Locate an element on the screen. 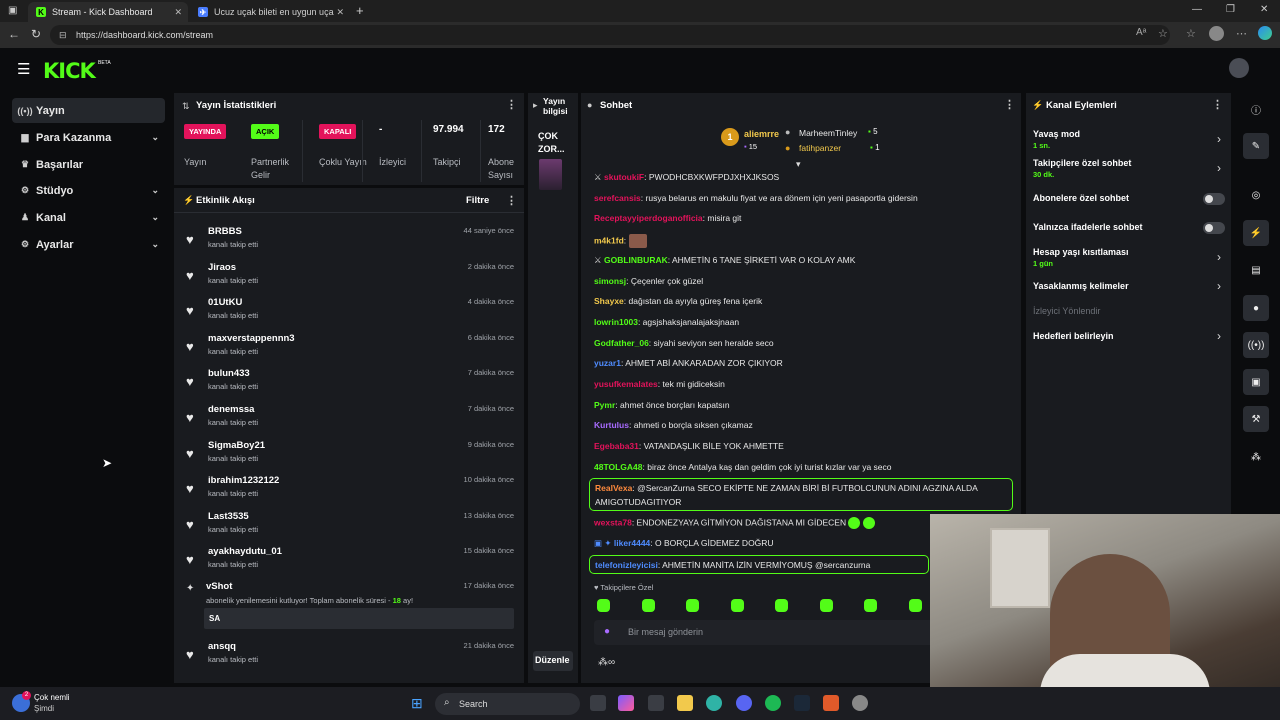 The image size is (1280, 720). wrench-icon: ⚒ is located at coordinates (1256, 419).